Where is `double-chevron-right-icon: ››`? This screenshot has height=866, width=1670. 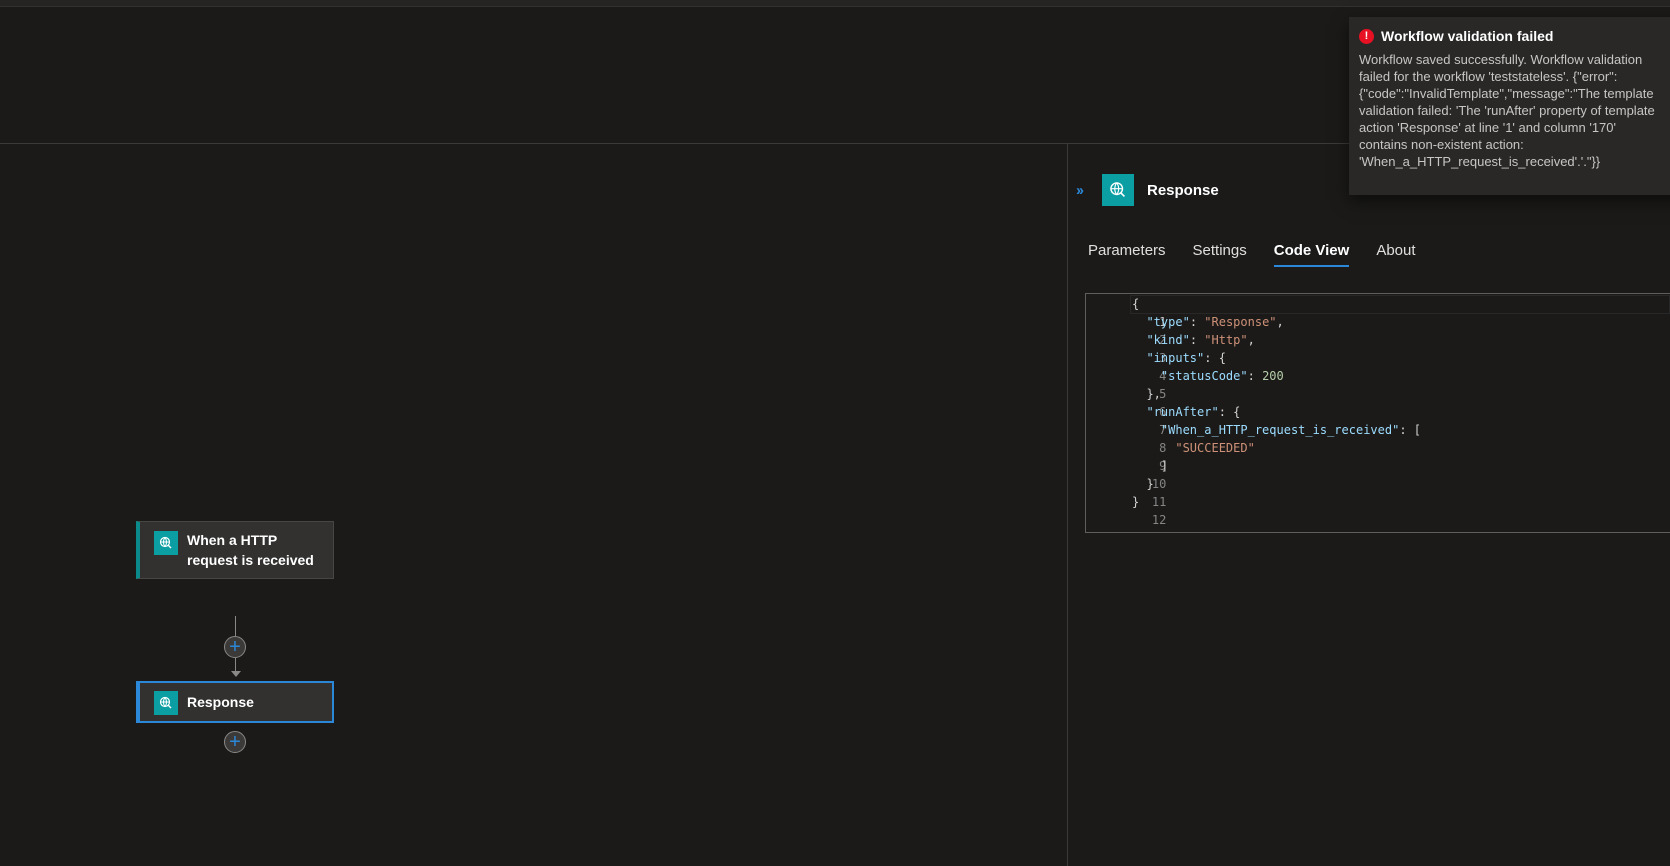
double-chevron-right-icon: ›› is located at coordinates (1087, 190).